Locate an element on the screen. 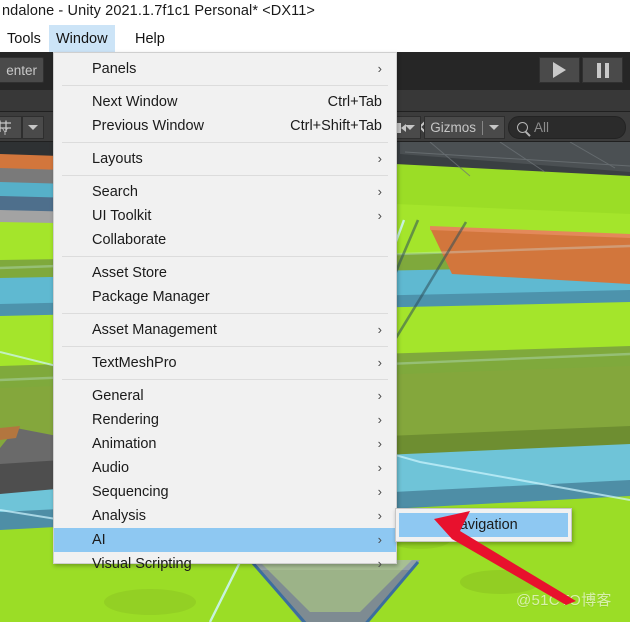  menu-item-label: UI Toolkit is located at coordinates (122, 216).